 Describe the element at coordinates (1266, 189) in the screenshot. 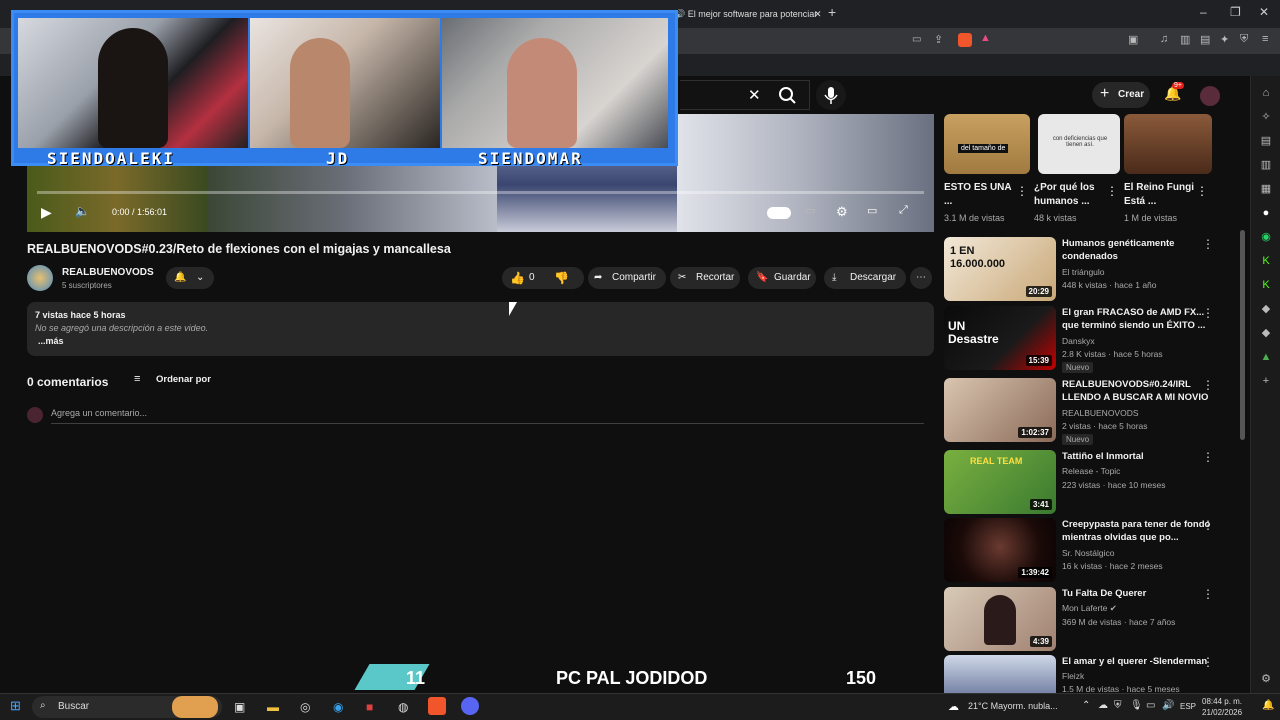

I see `sidebar-history-icon: ▦` at that location.